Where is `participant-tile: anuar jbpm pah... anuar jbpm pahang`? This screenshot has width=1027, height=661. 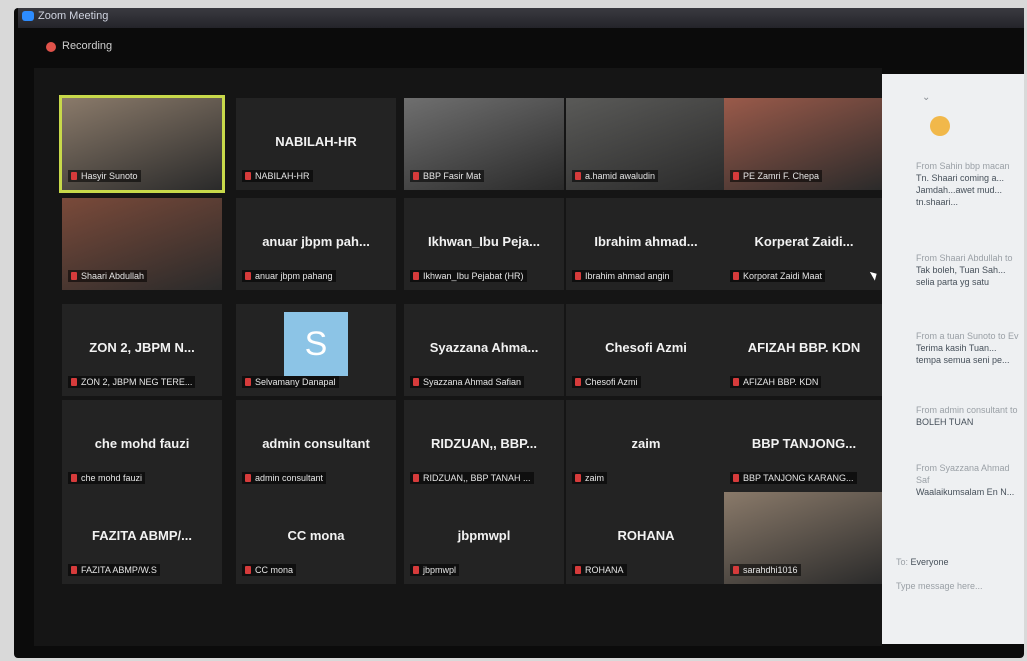 participant-tile: anuar jbpm pah... anuar jbpm pahang is located at coordinates (316, 244).